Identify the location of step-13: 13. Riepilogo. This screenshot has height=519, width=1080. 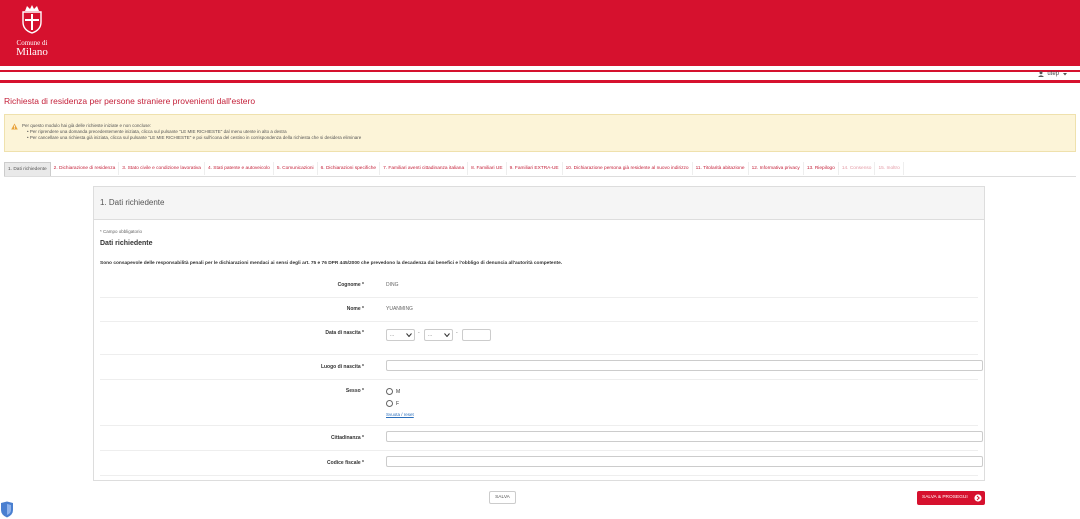
(821, 168).